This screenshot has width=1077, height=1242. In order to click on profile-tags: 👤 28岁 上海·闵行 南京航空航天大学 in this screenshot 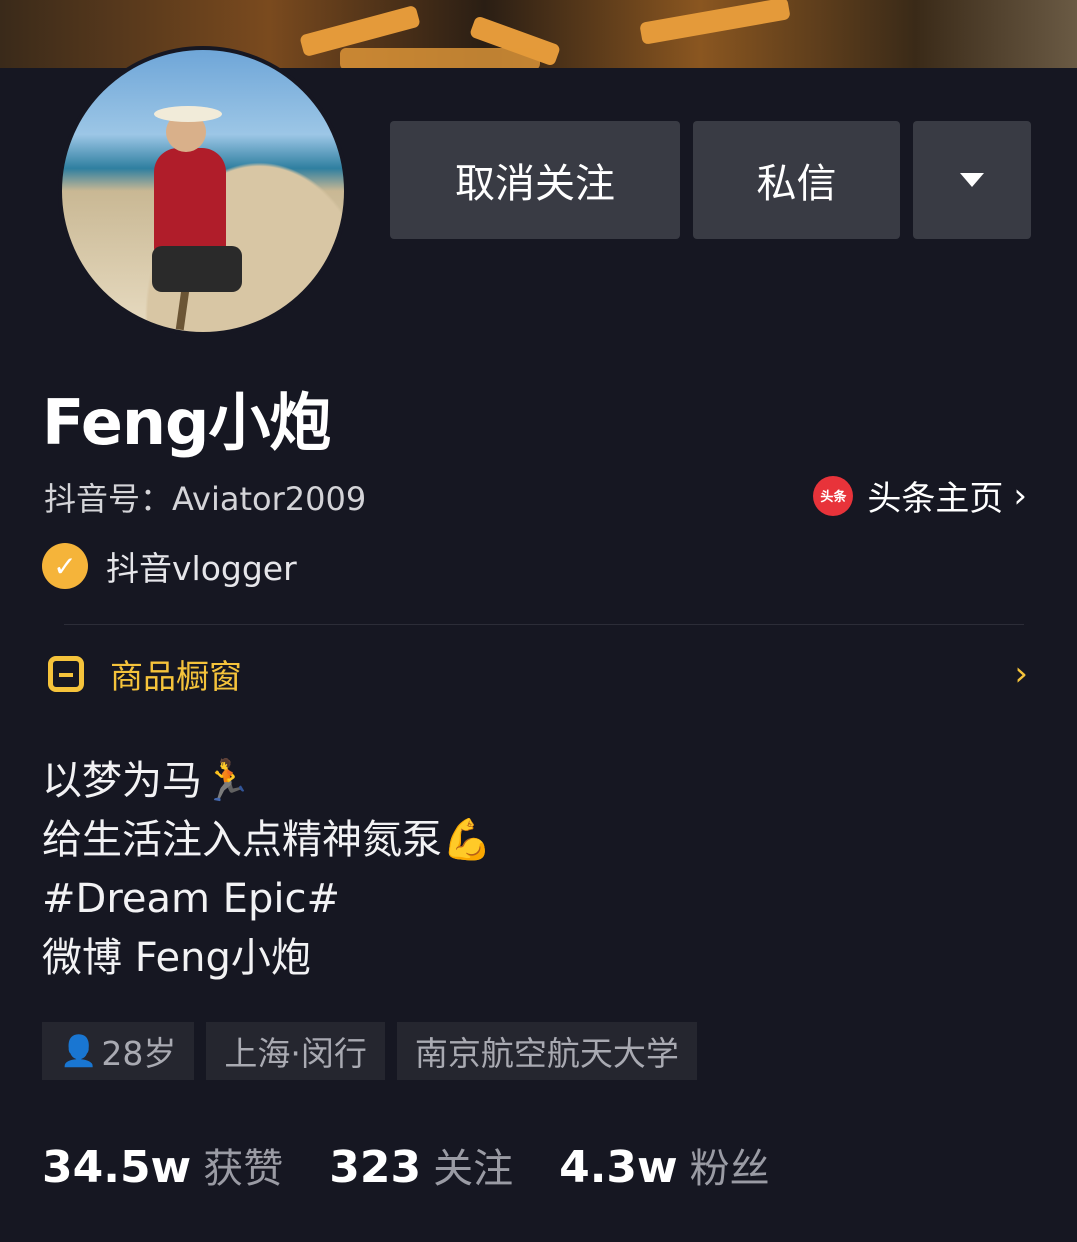, I will do `click(375, 1051)`.